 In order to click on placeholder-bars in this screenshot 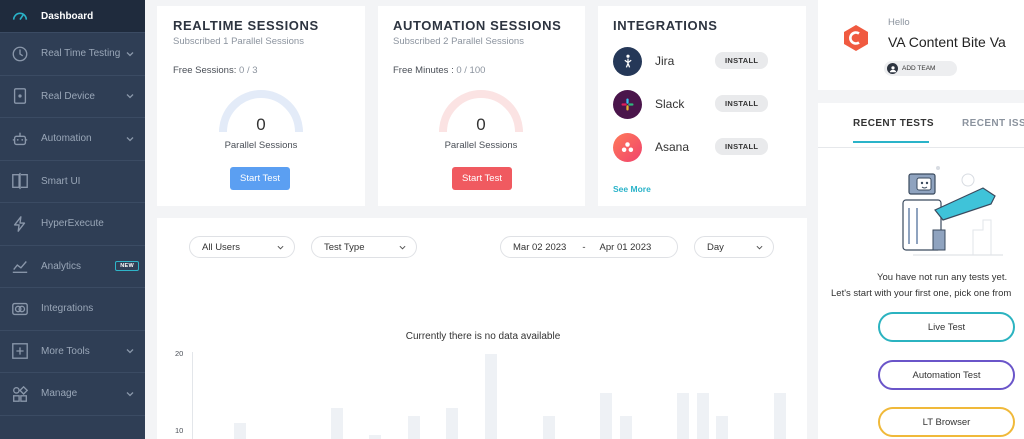, I will do `click(510, 396)`.